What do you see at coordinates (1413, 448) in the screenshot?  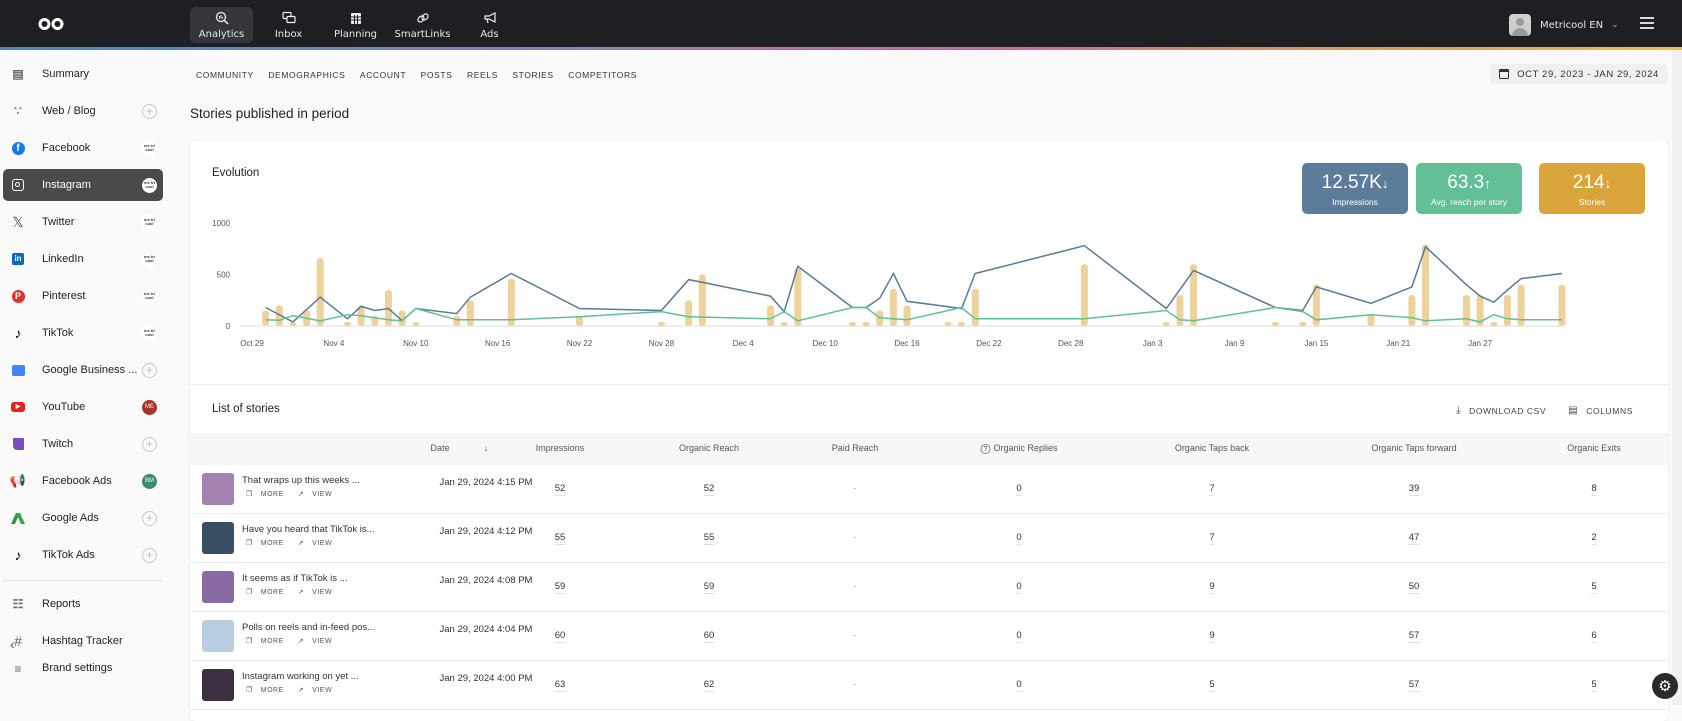 I see `column-header-taps-forward: Organic Taps forward` at bounding box center [1413, 448].